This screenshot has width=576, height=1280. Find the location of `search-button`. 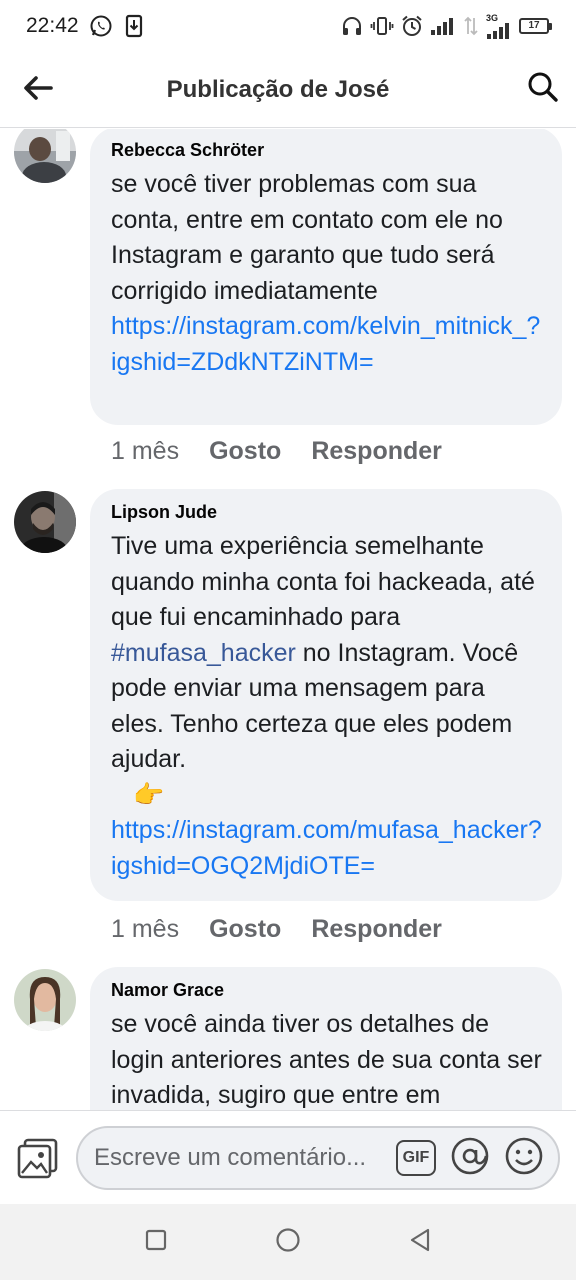

search-button is located at coordinates (543, 89).